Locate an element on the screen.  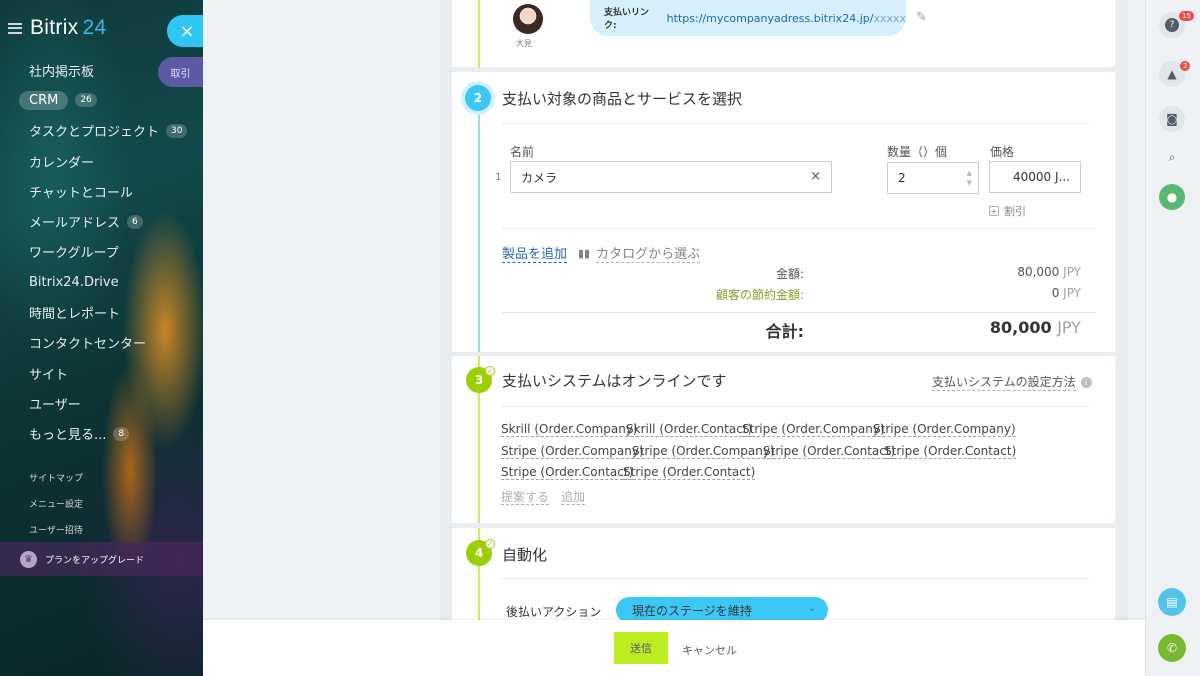
payment-setup-help-link: 支払いシステムの設定方法 i is located at coordinates (1012, 382).